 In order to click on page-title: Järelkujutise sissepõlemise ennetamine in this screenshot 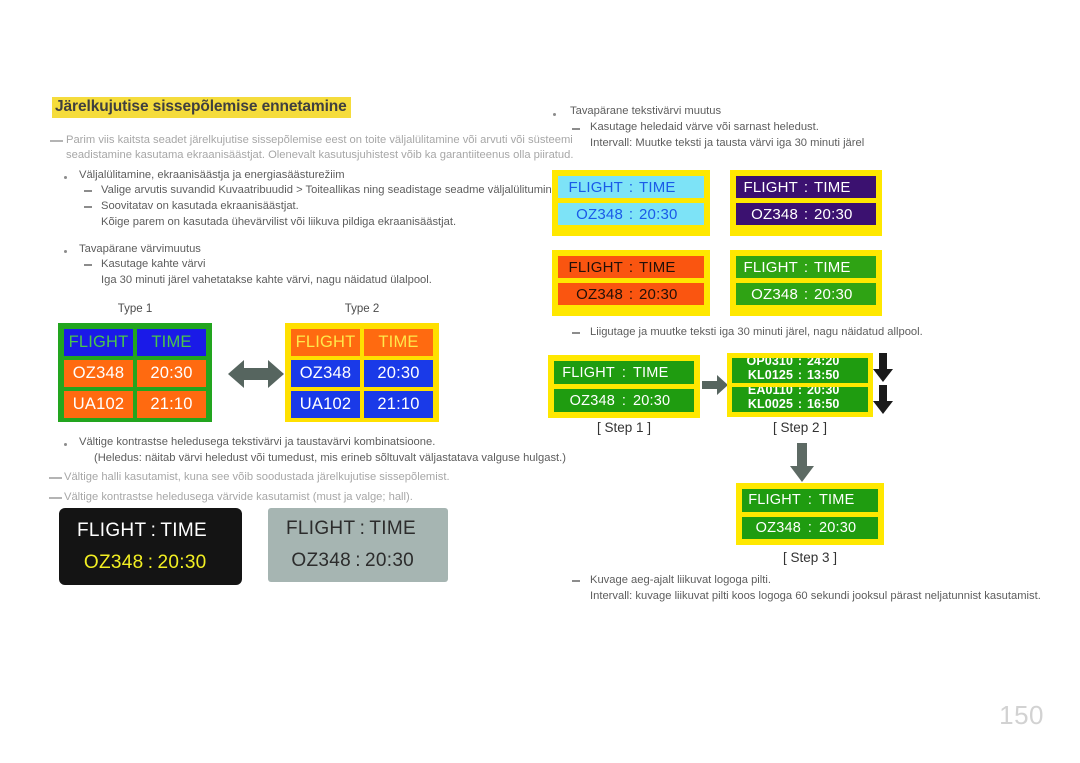, I will do `click(201, 107)`.